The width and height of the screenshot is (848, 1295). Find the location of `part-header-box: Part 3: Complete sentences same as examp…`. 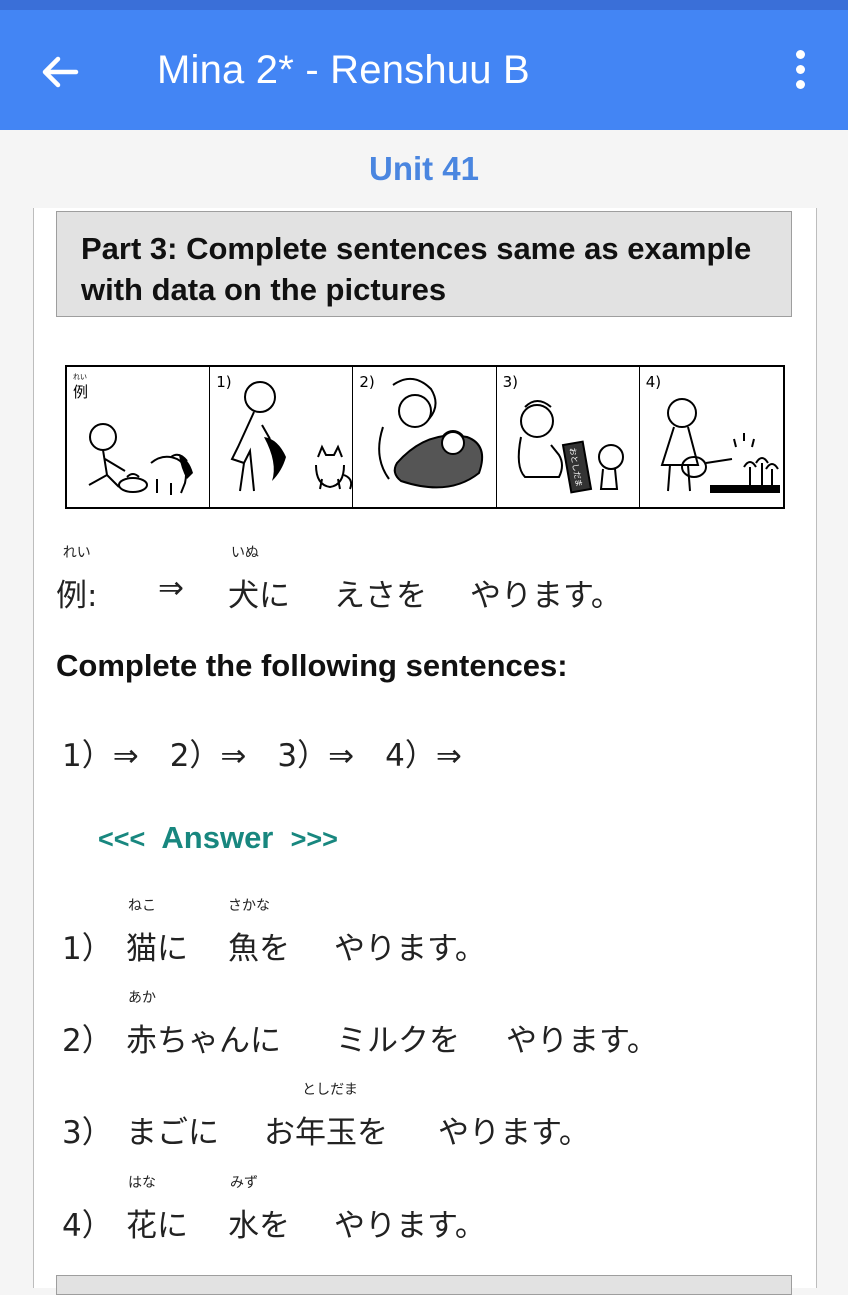

part-header-box: Part 3: Complete sentences same as examp… is located at coordinates (424, 264).